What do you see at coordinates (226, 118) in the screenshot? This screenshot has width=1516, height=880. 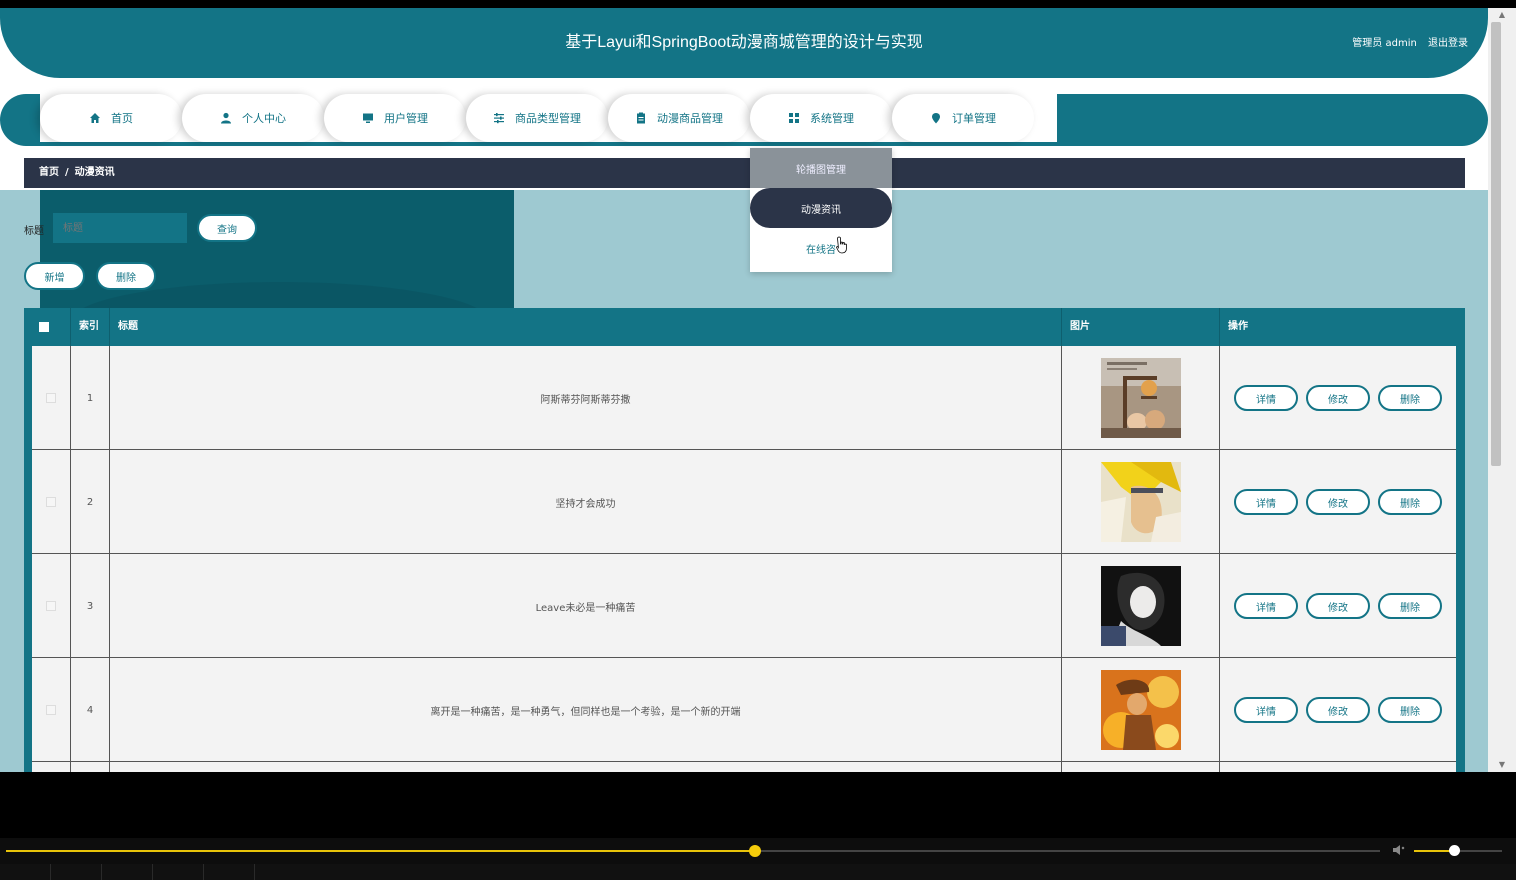 I see `user-icon` at bounding box center [226, 118].